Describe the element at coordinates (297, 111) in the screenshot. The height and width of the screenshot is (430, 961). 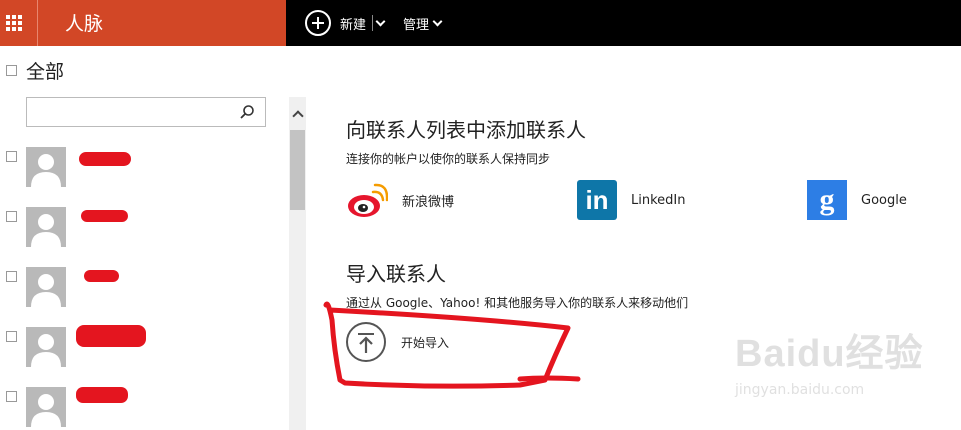
I see `scroll-up-icon` at that location.